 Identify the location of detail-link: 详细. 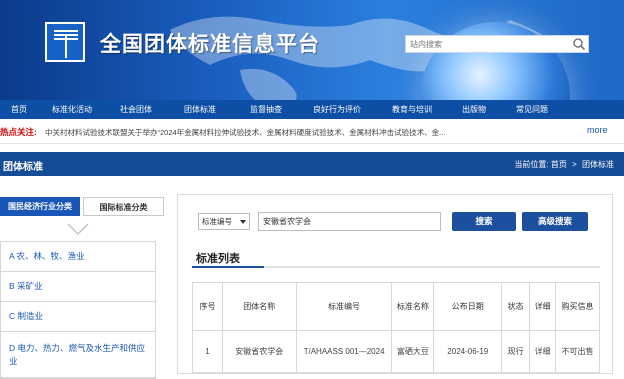
(543, 351).